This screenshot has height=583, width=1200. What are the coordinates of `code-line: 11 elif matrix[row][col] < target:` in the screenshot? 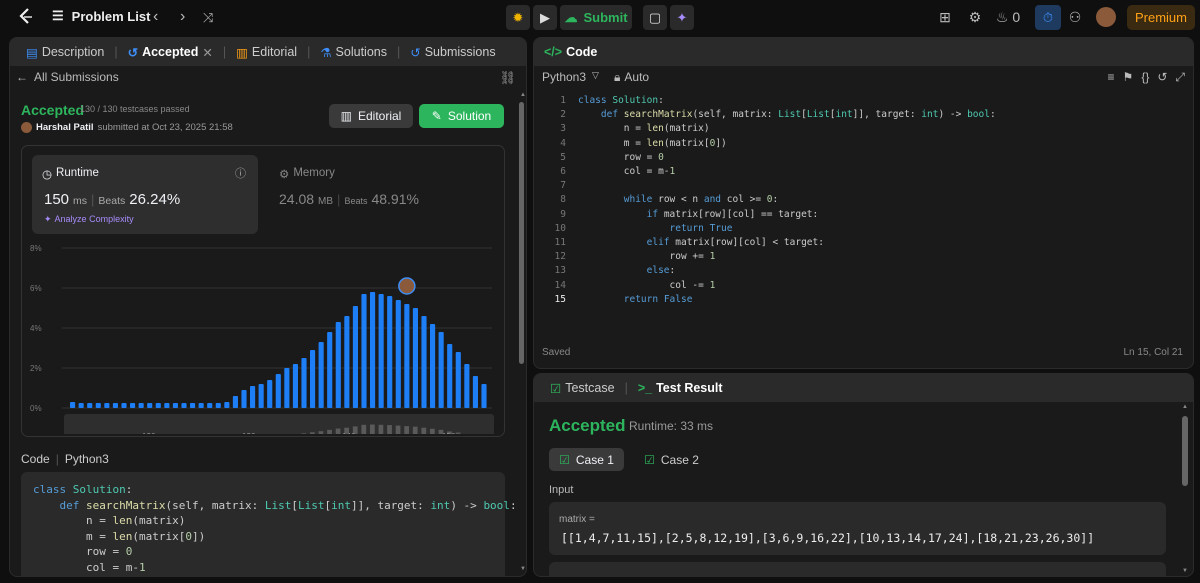 It's located at (854, 244).